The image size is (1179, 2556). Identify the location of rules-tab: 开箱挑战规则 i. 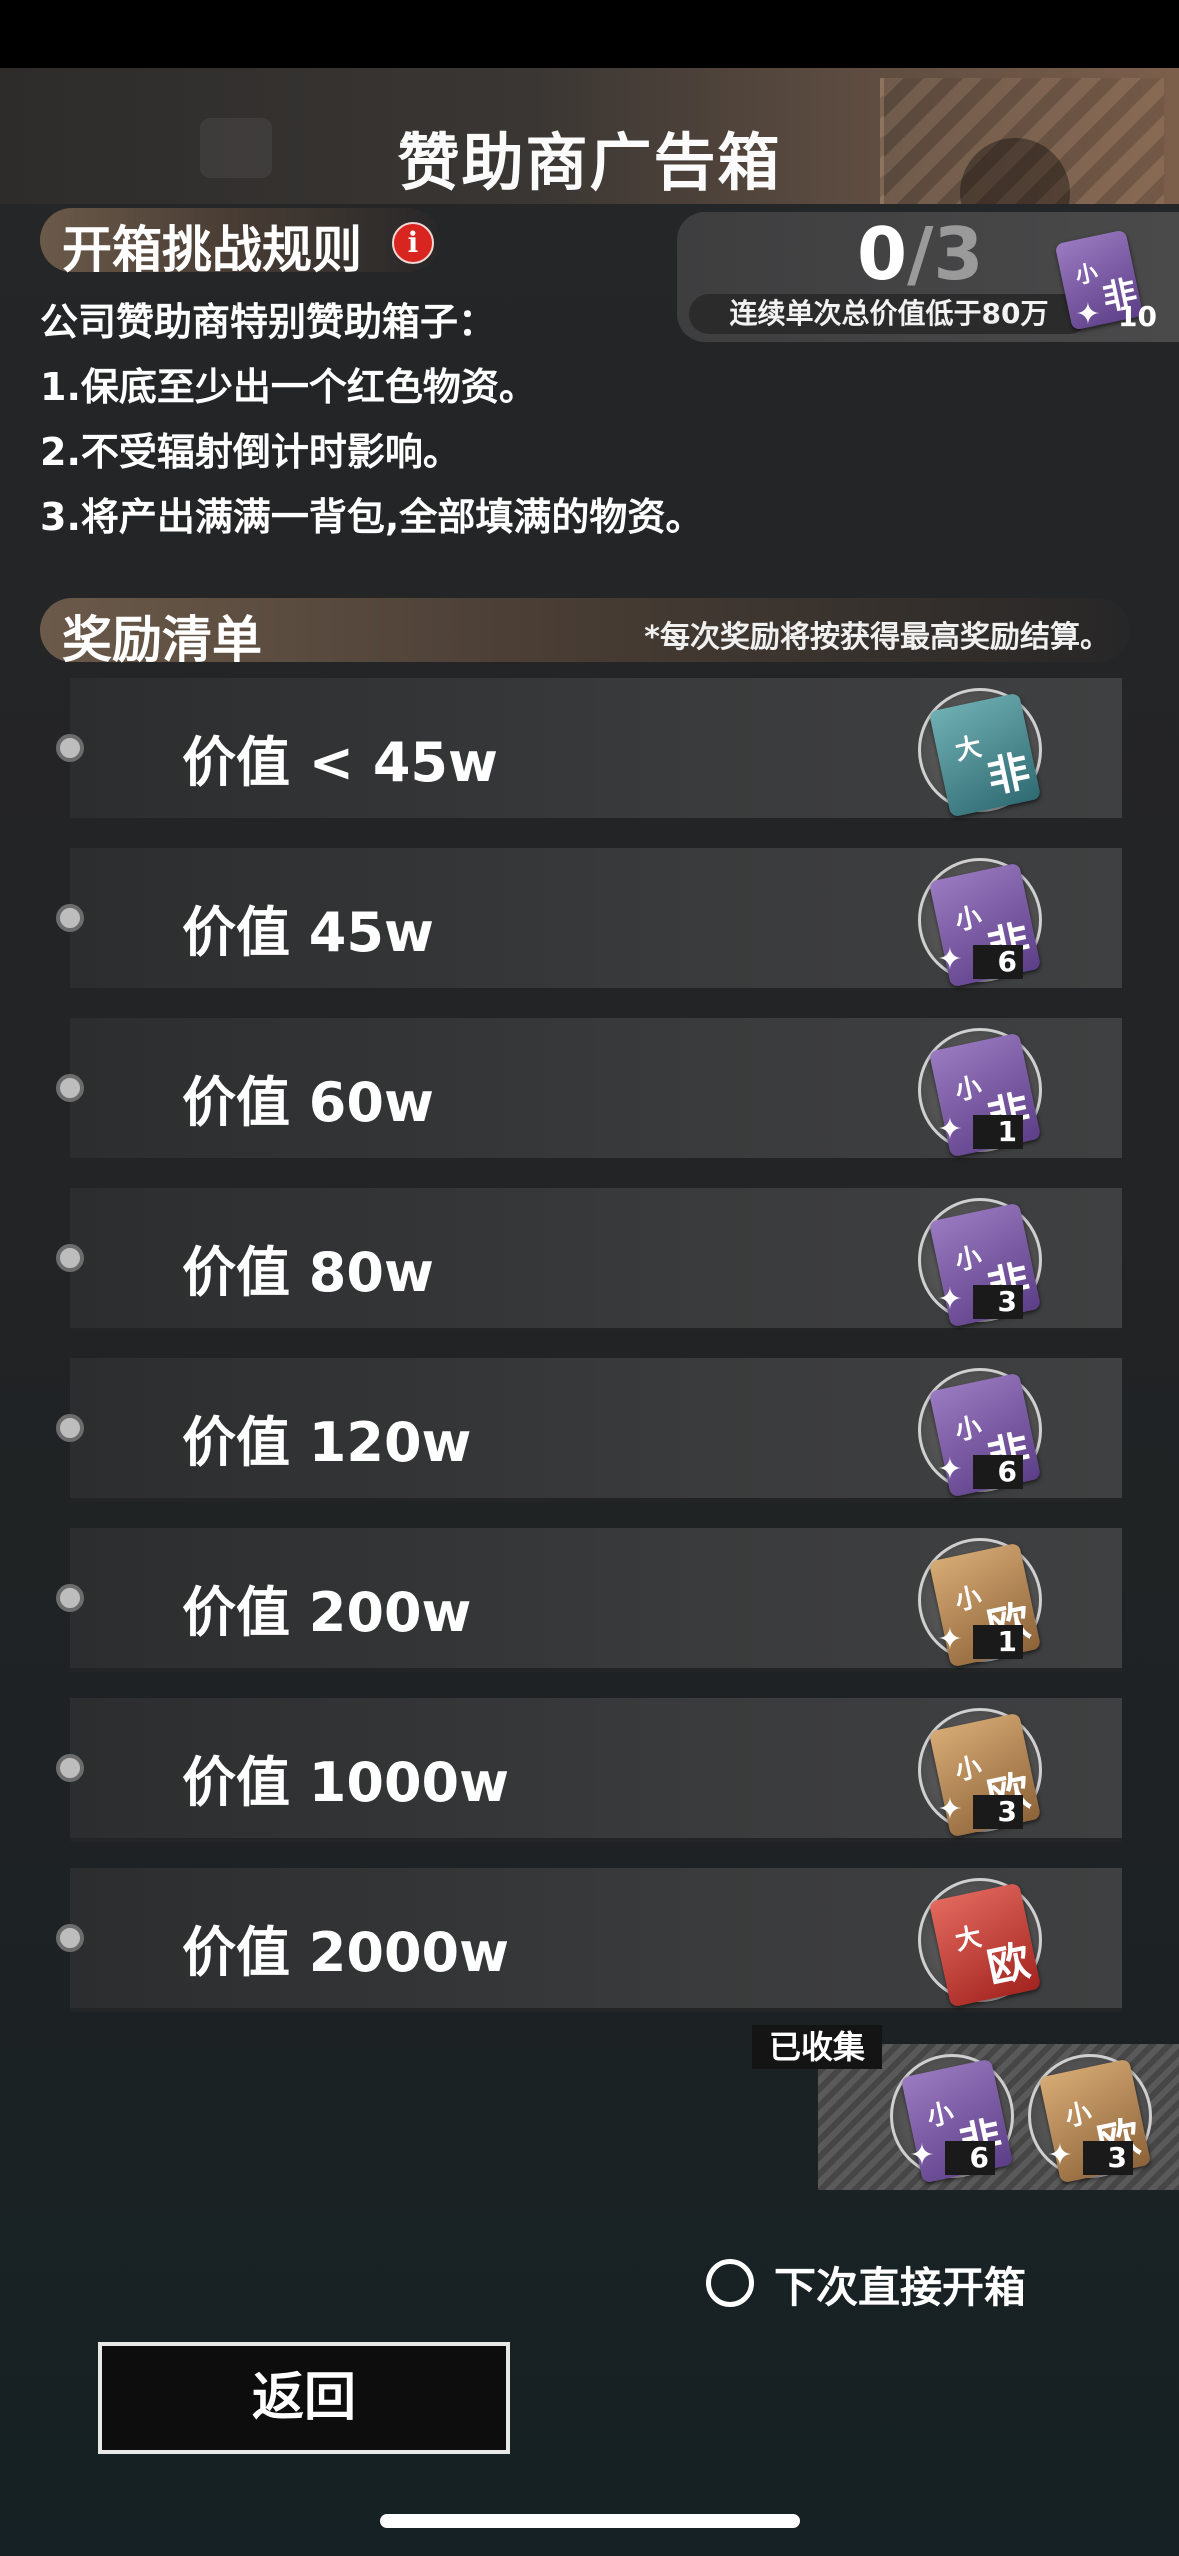
(240, 243).